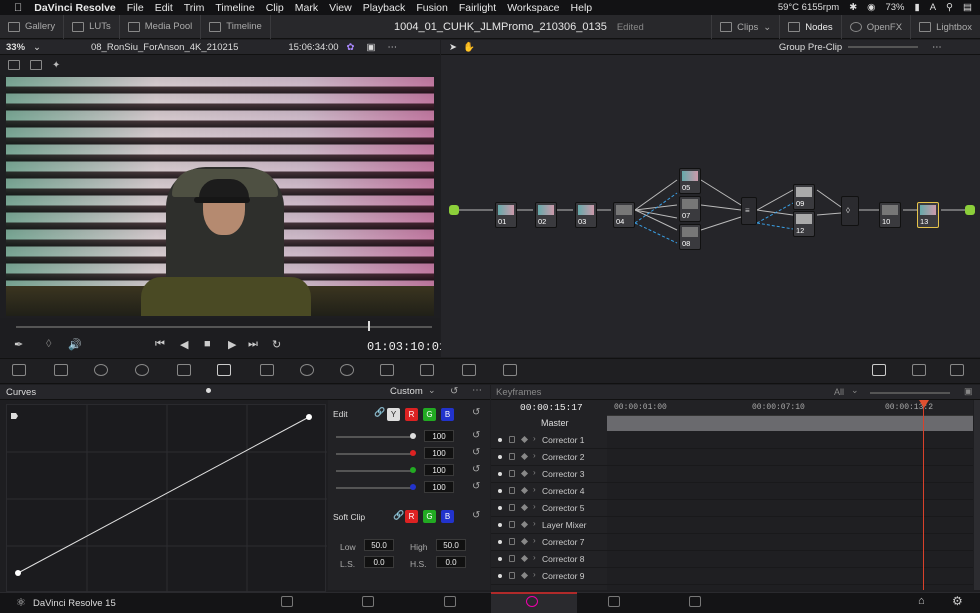 The width and height of the screenshot is (980, 613). I want to click on node-09: 09, so click(804, 197).